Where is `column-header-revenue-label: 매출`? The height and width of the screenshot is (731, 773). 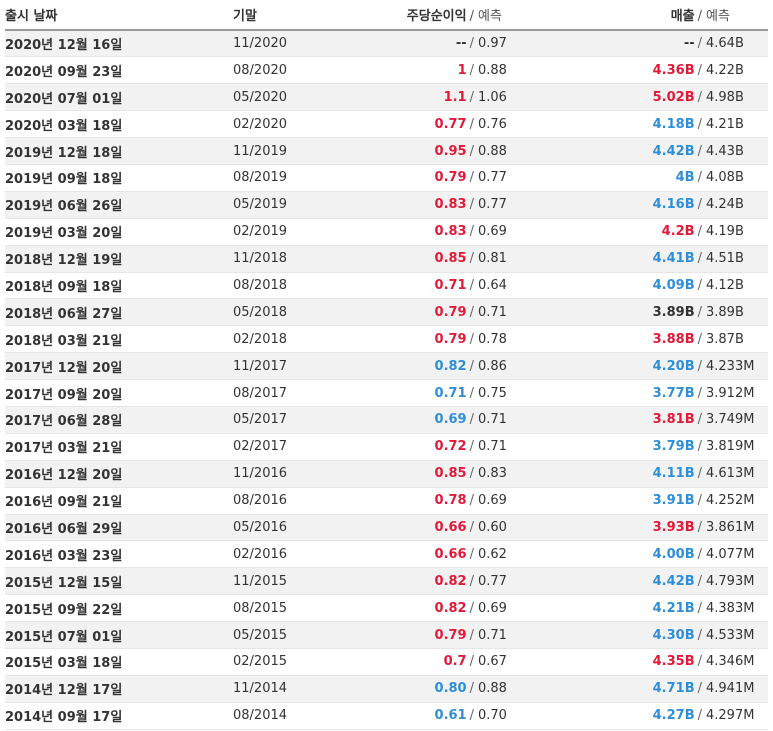 column-header-revenue-label: 매출 is located at coordinates (682, 16).